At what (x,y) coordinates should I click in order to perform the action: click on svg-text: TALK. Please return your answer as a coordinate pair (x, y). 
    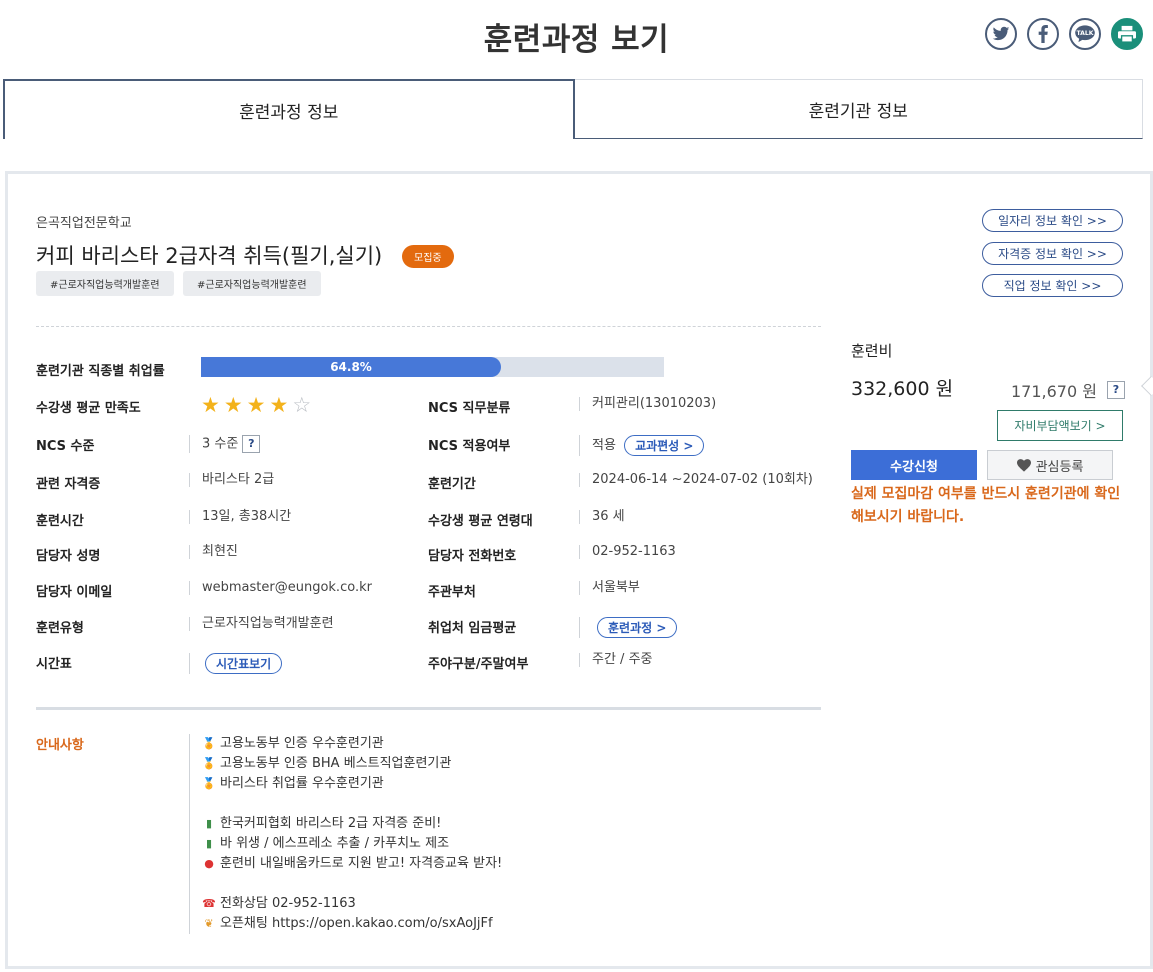
    Looking at the image, I should click on (1084, 33).